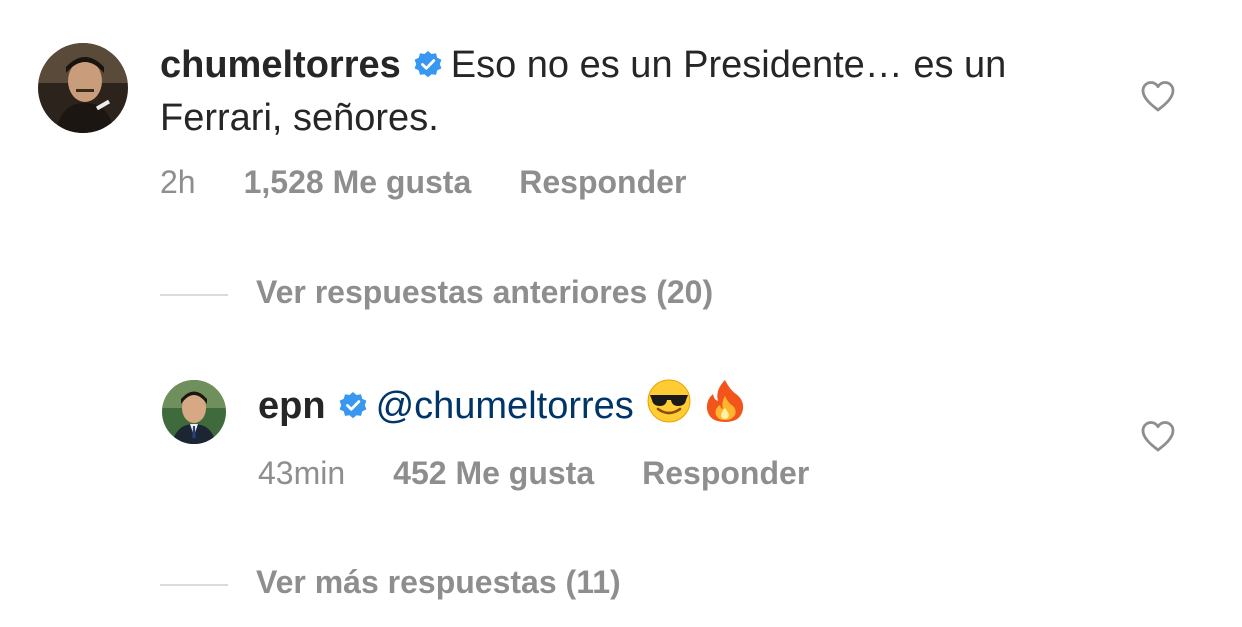 The width and height of the screenshot is (1242, 627). I want to click on view-more-replies-button: Ver más respuestas (11), so click(390, 582).